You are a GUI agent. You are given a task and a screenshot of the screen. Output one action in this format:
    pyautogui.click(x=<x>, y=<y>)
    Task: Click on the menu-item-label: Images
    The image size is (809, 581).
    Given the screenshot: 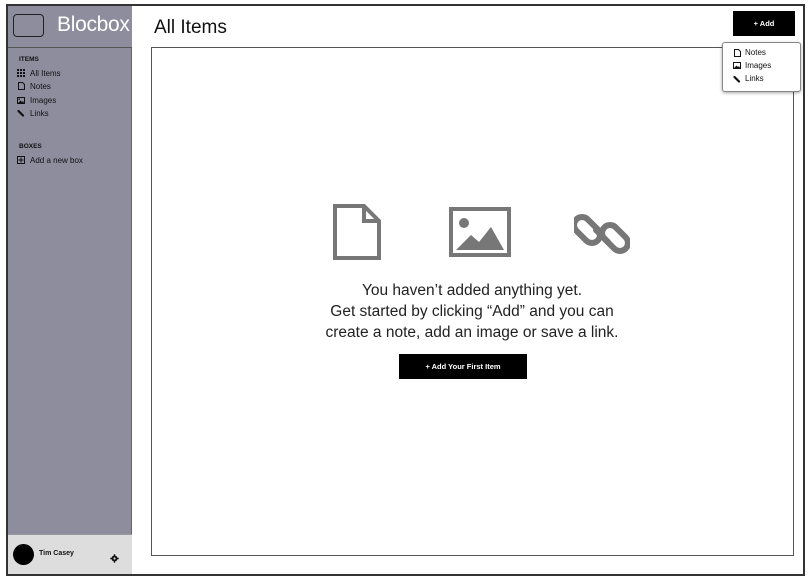 What is the action you would take?
    pyautogui.click(x=758, y=65)
    